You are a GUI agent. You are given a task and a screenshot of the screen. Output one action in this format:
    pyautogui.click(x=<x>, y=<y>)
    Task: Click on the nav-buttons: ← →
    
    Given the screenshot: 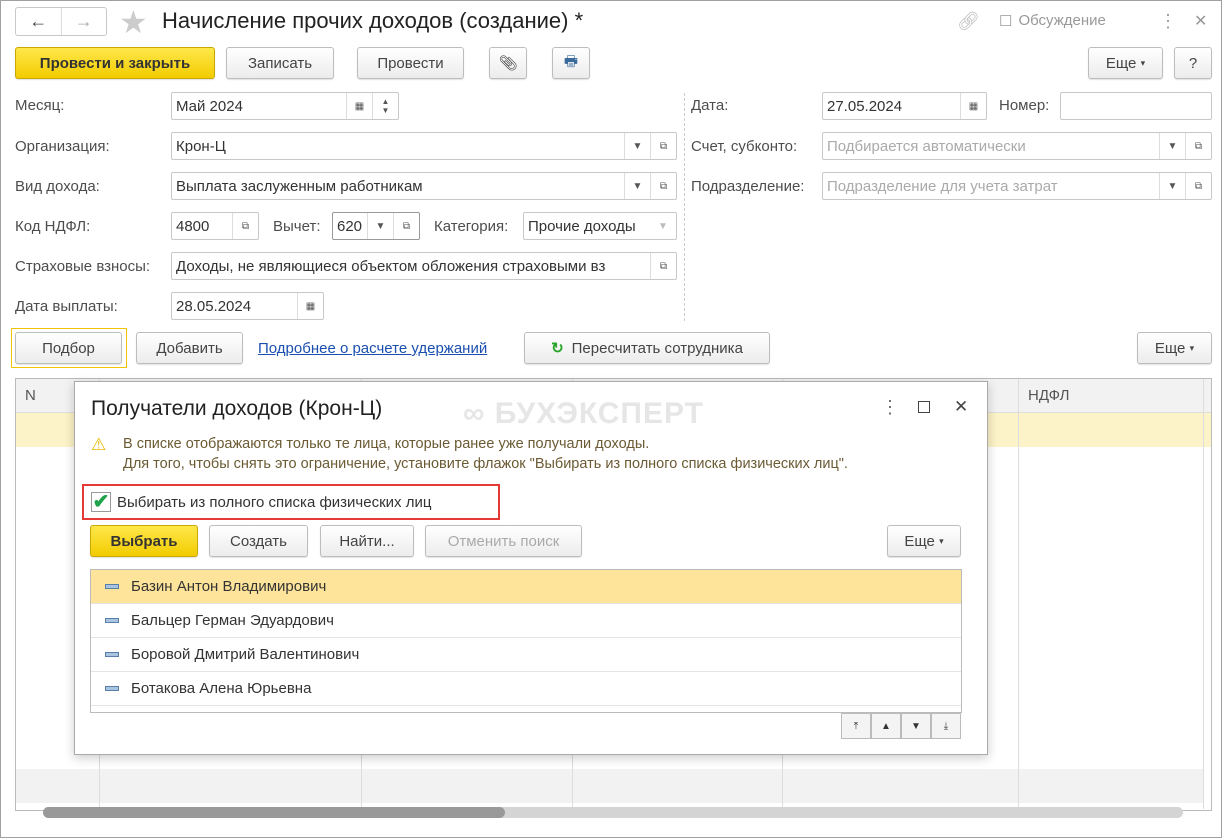 What is the action you would take?
    pyautogui.click(x=61, y=21)
    